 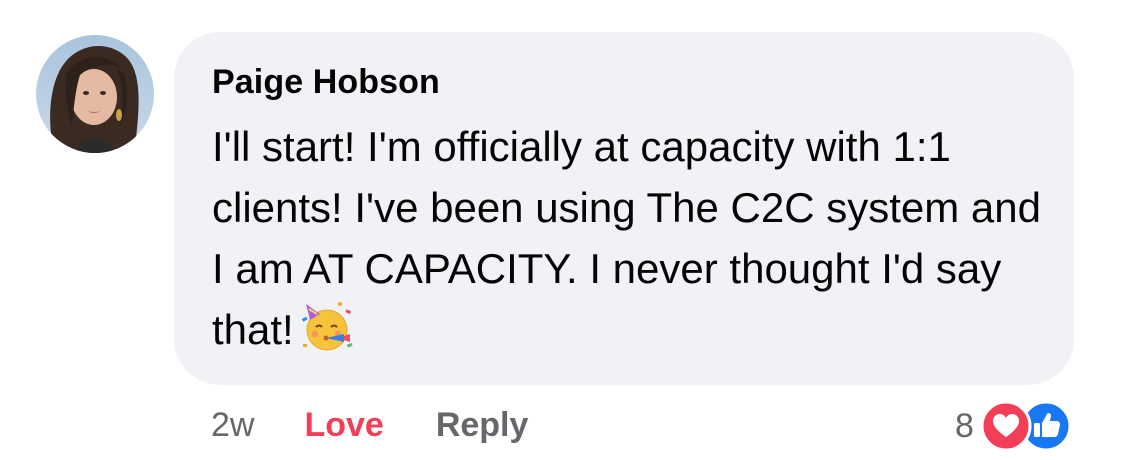 What do you see at coordinates (628, 82) in the screenshot?
I see `comment-author: Paige Hobson` at bounding box center [628, 82].